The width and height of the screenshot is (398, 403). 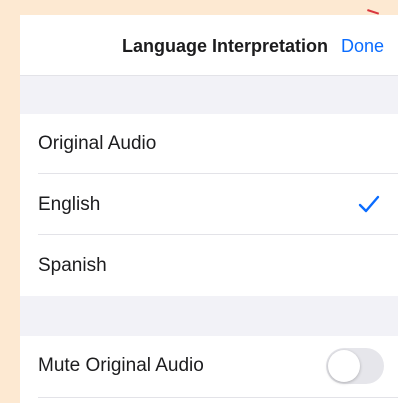 What do you see at coordinates (72, 265) in the screenshot?
I see `language-option-label: Spanish` at bounding box center [72, 265].